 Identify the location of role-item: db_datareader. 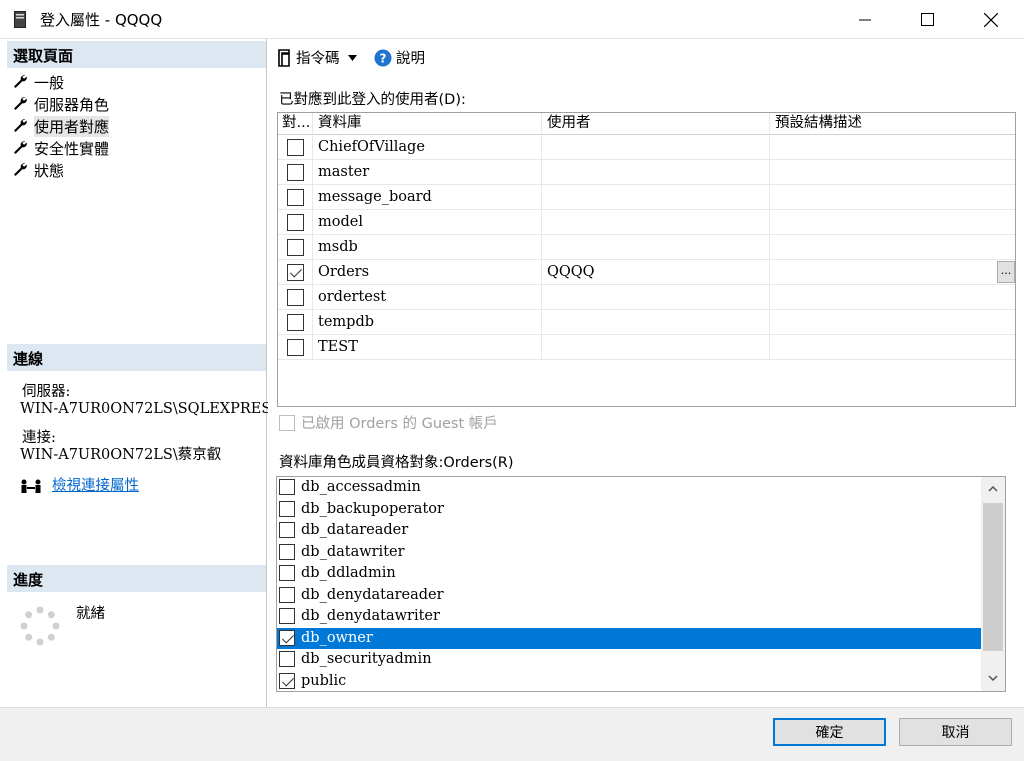
(629, 531).